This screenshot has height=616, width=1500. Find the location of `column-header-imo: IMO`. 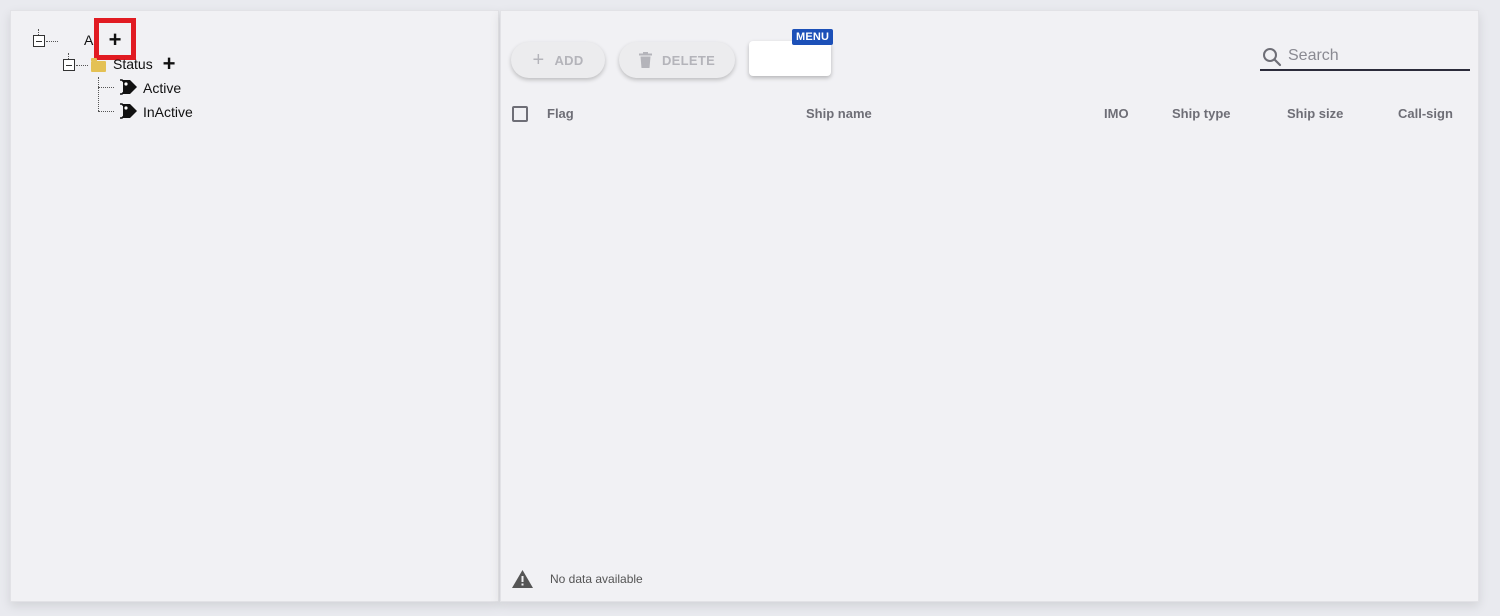

column-header-imo: IMO is located at coordinates (1116, 113).